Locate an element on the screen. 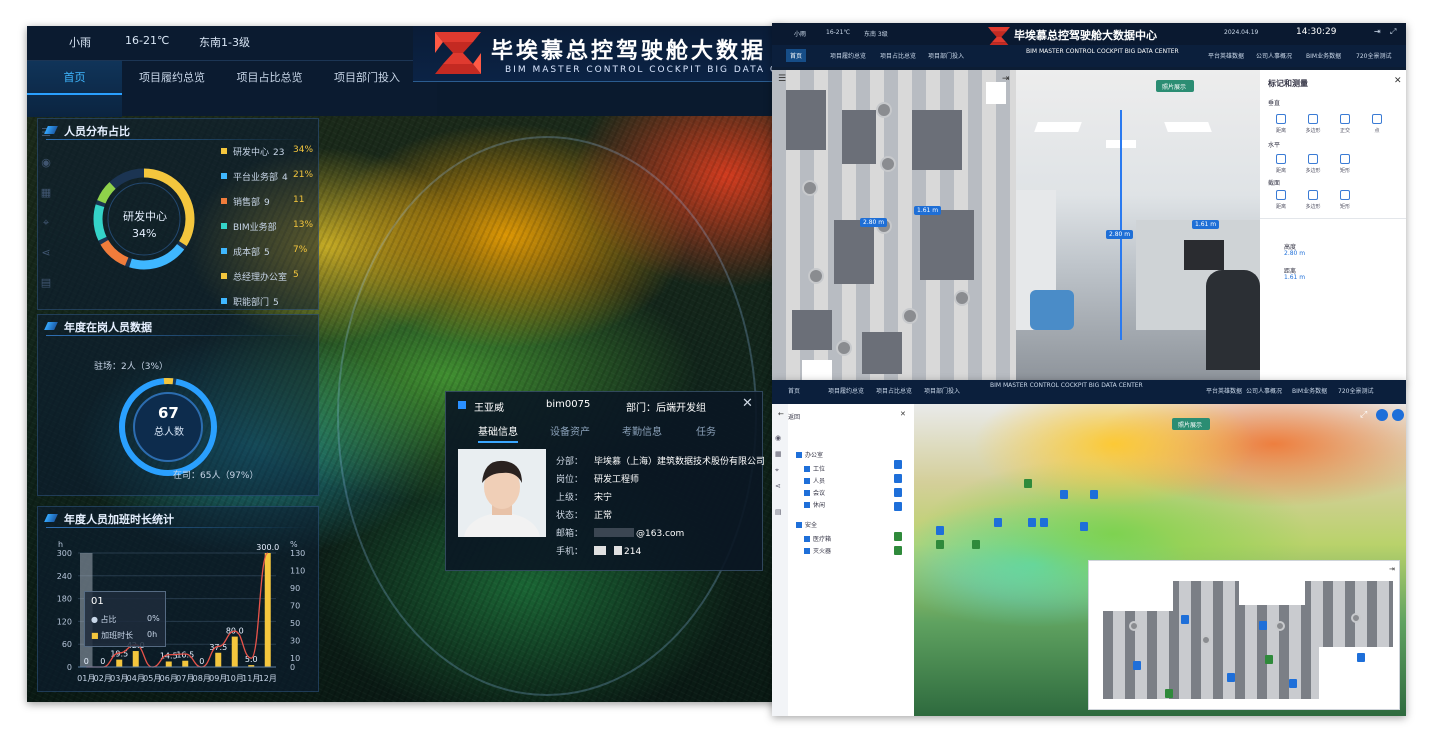  globe-icon is located at coordinates (1382, 415).